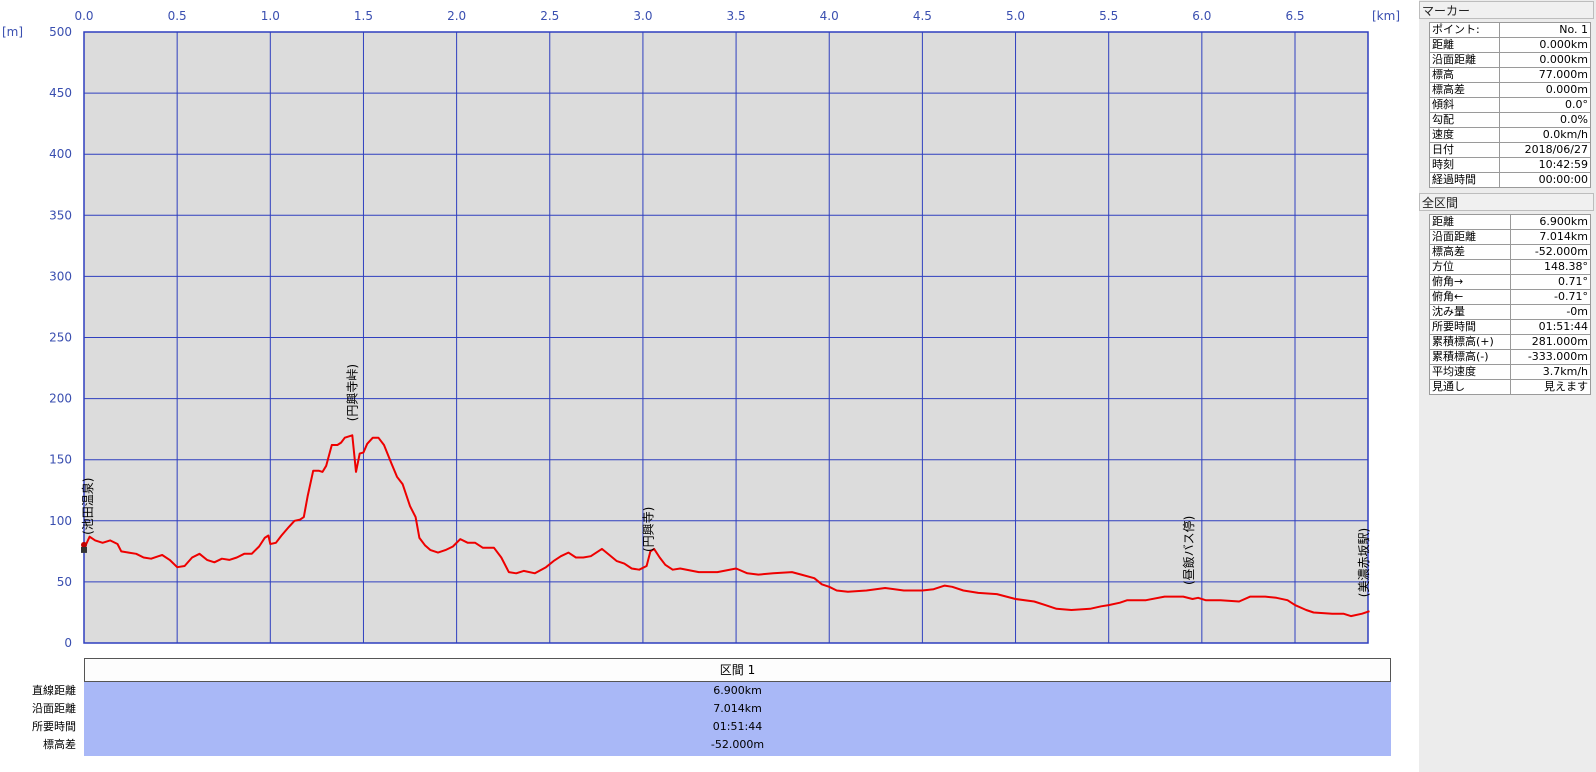 Image resolution: width=1596 pixels, height=772 pixels. Describe the element at coordinates (1545, 105) in the screenshot. I see `info-value: 0.0°` at that location.